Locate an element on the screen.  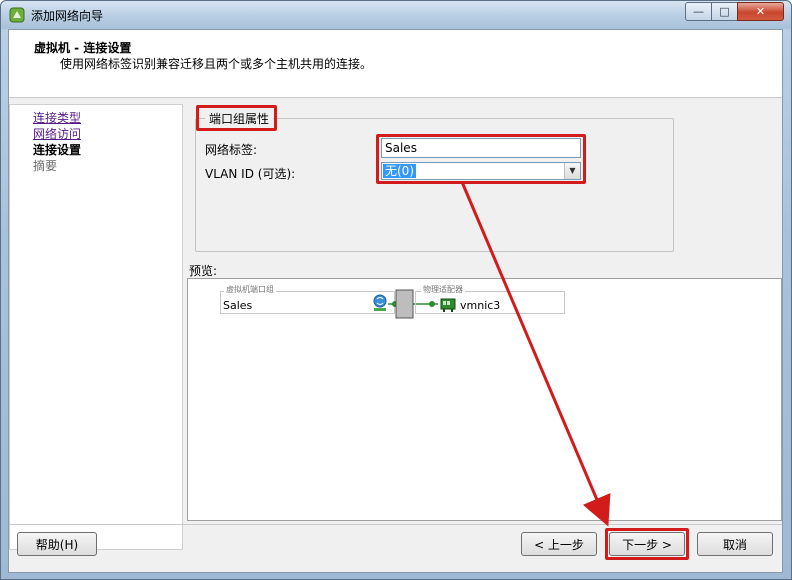
vlan-id-caption: VLAN ID (可选): is located at coordinates (250, 174).